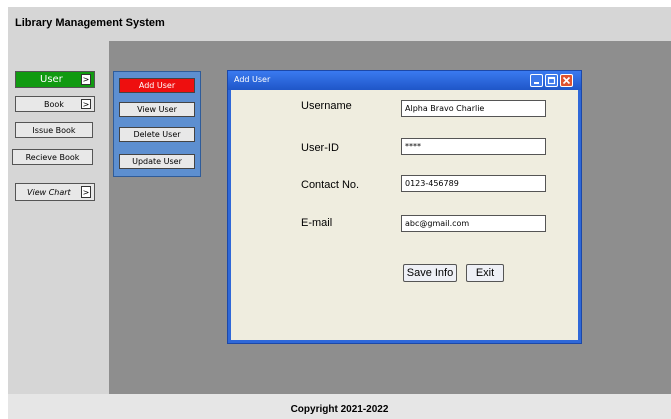 Image resolution: width=671 pixels, height=419 pixels. I want to click on update-user-button: Update User, so click(157, 161).